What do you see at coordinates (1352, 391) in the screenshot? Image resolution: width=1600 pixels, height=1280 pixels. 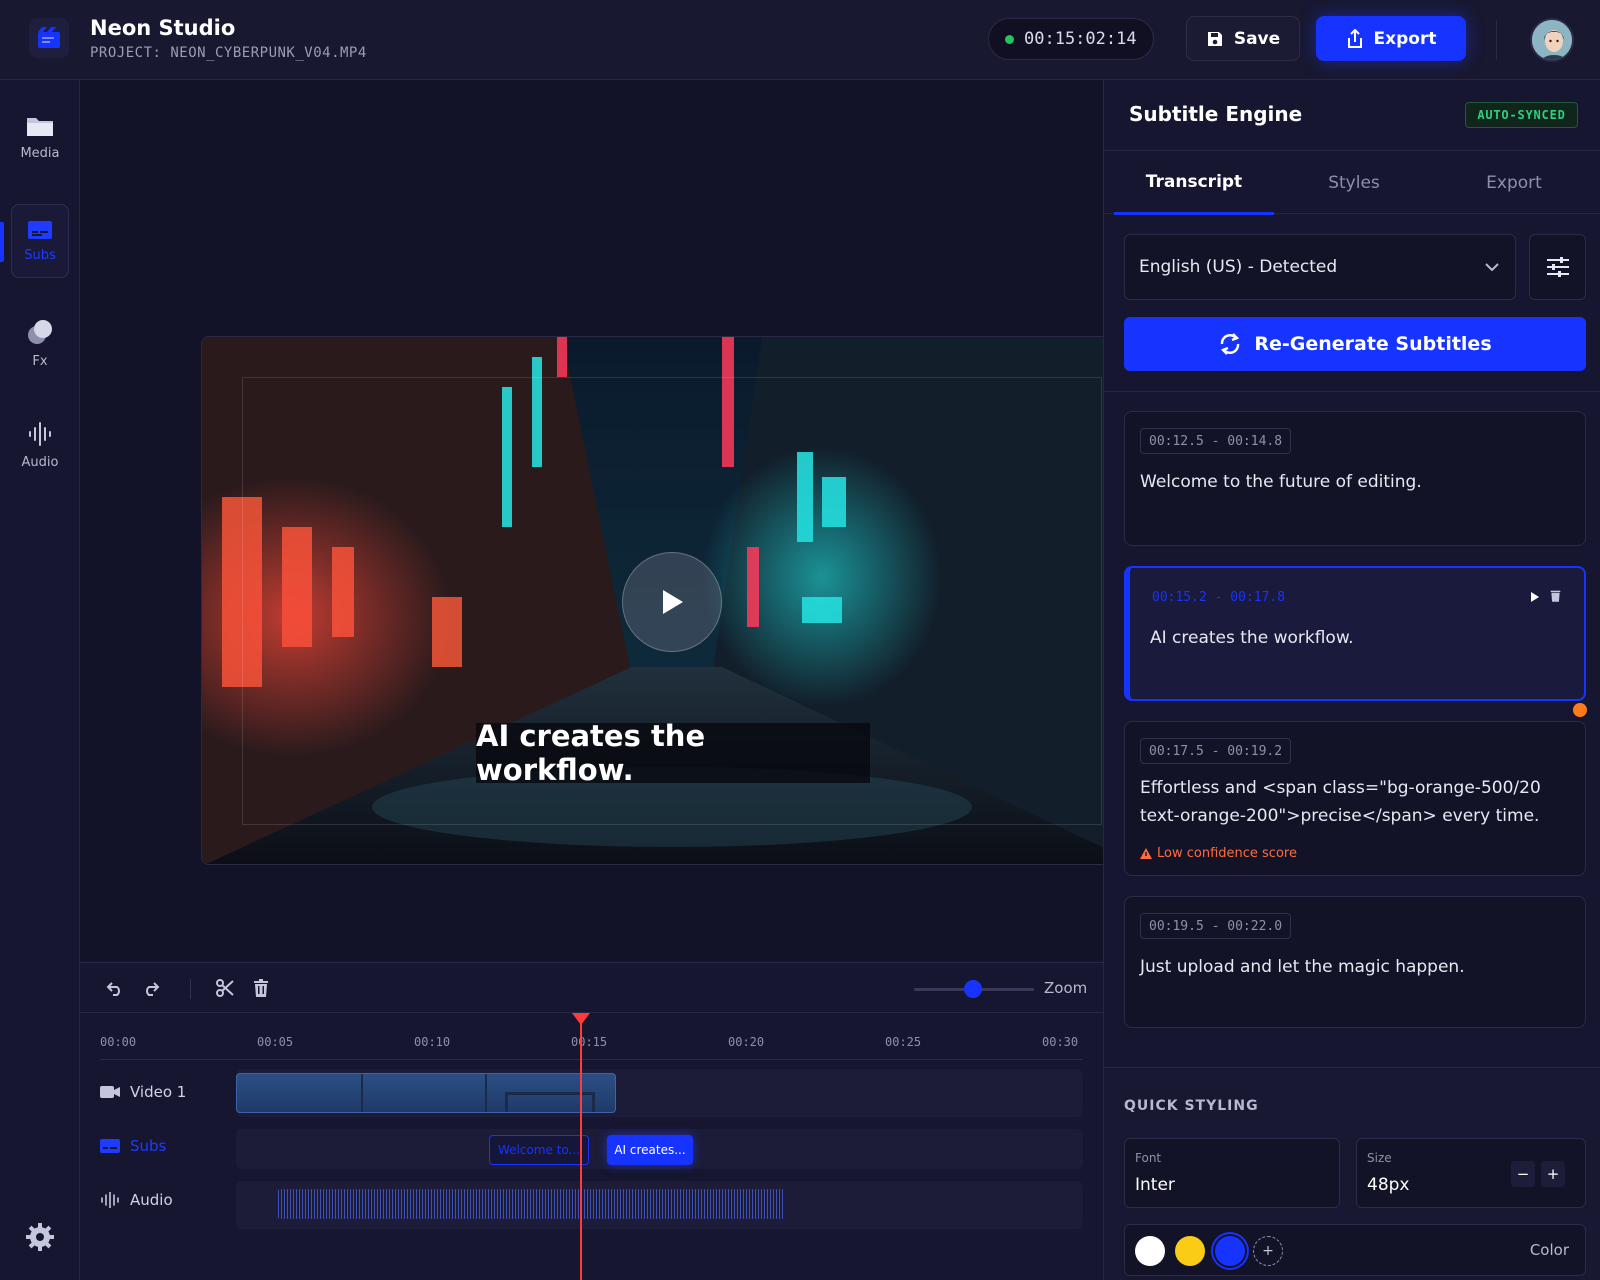 I see `panel-divider` at bounding box center [1352, 391].